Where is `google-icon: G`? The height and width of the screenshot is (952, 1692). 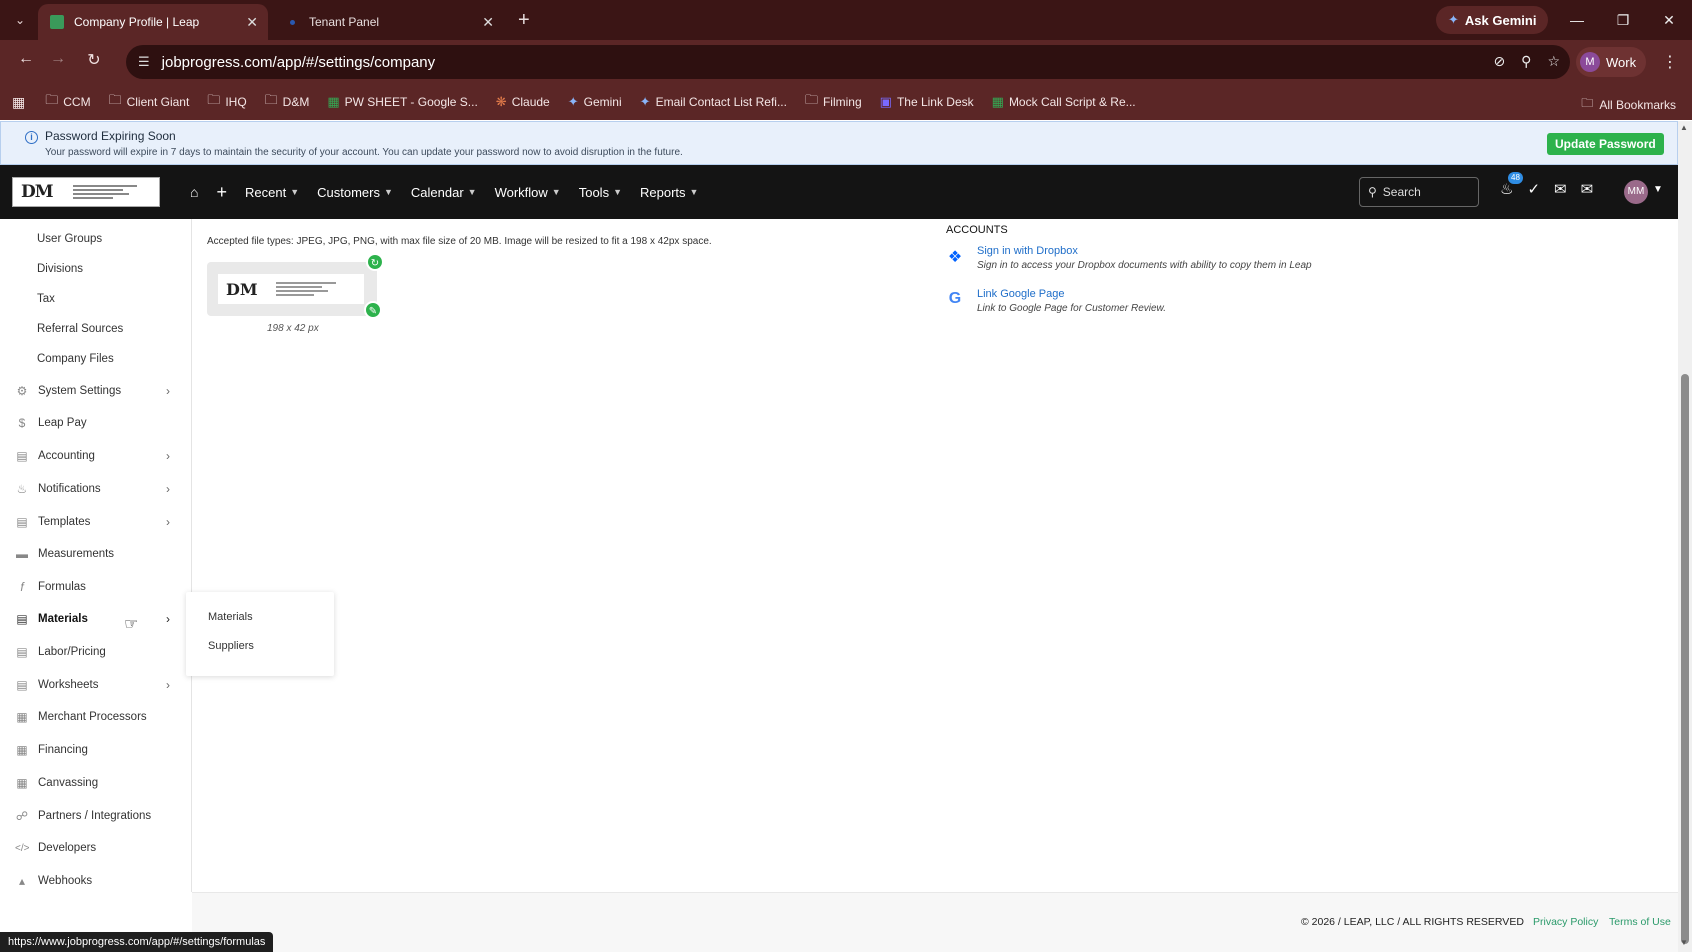
google-icon: G is located at coordinates (955, 298).